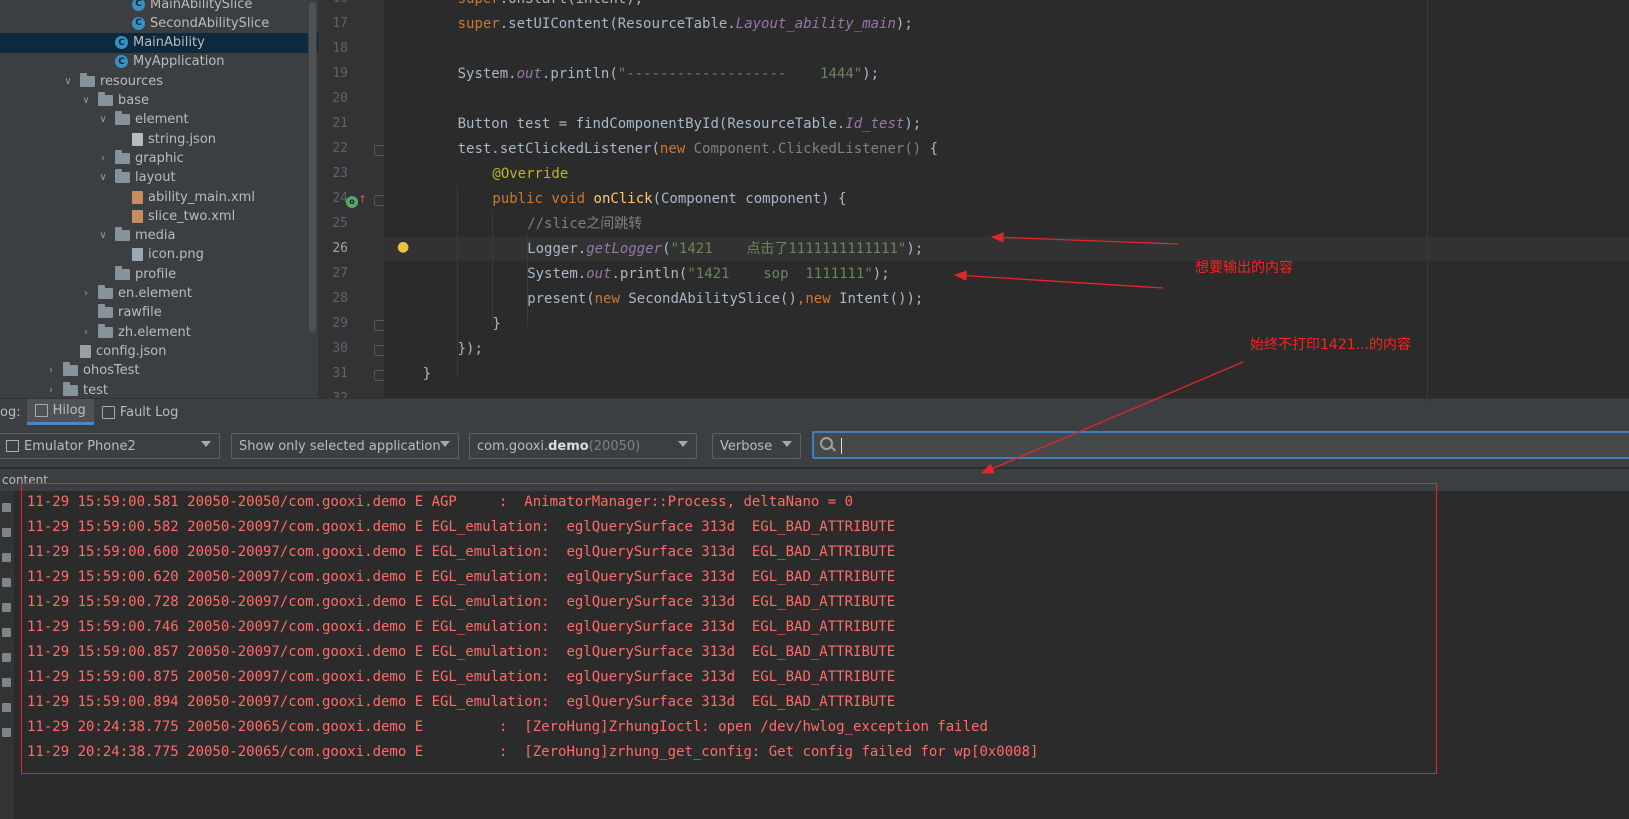 The width and height of the screenshot is (1629, 819). Describe the element at coordinates (149, 412) in the screenshot. I see `tab-fault-log-label: Fault Log` at that location.